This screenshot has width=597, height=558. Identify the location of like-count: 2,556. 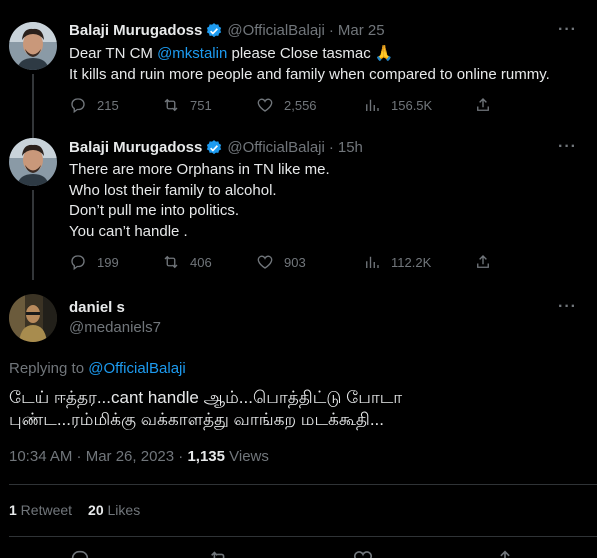
(300, 105).